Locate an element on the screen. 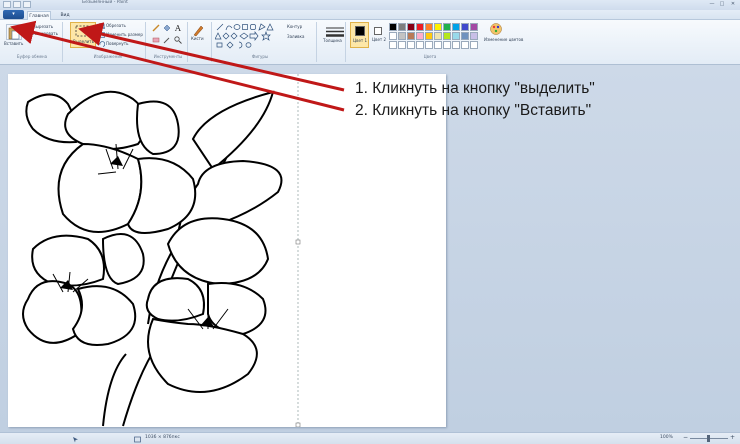 The width and height of the screenshot is (740, 444). zoom-in-icon: + is located at coordinates (732, 437).